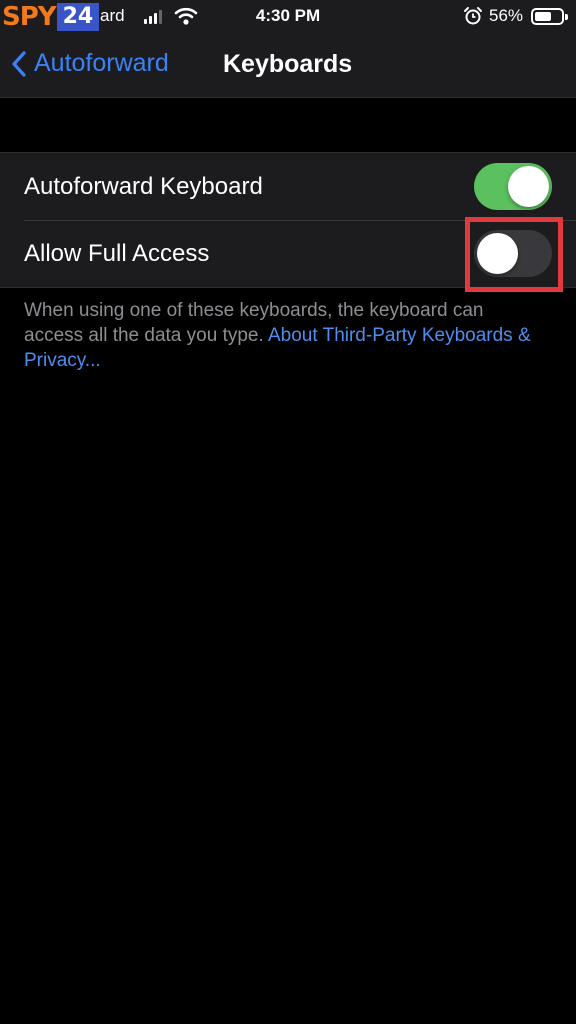 The width and height of the screenshot is (576, 1024). Describe the element at coordinates (506, 15) in the screenshot. I see `battery-percent: 56%` at that location.